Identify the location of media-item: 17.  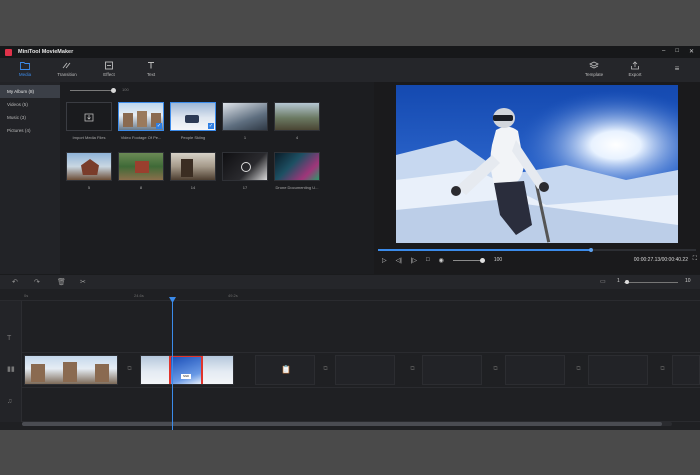
(245, 171).